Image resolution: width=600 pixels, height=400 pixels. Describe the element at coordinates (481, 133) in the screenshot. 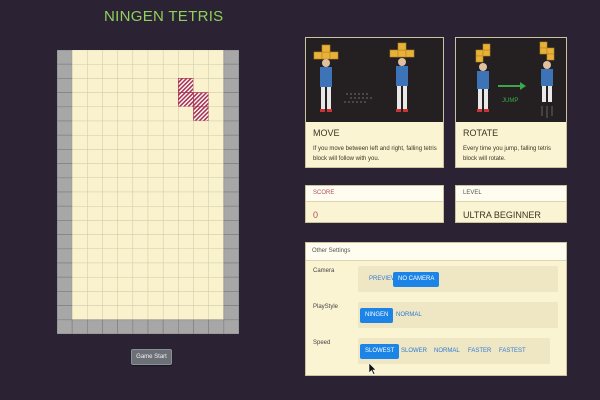

I see `rotate-title: ROTATE` at that location.